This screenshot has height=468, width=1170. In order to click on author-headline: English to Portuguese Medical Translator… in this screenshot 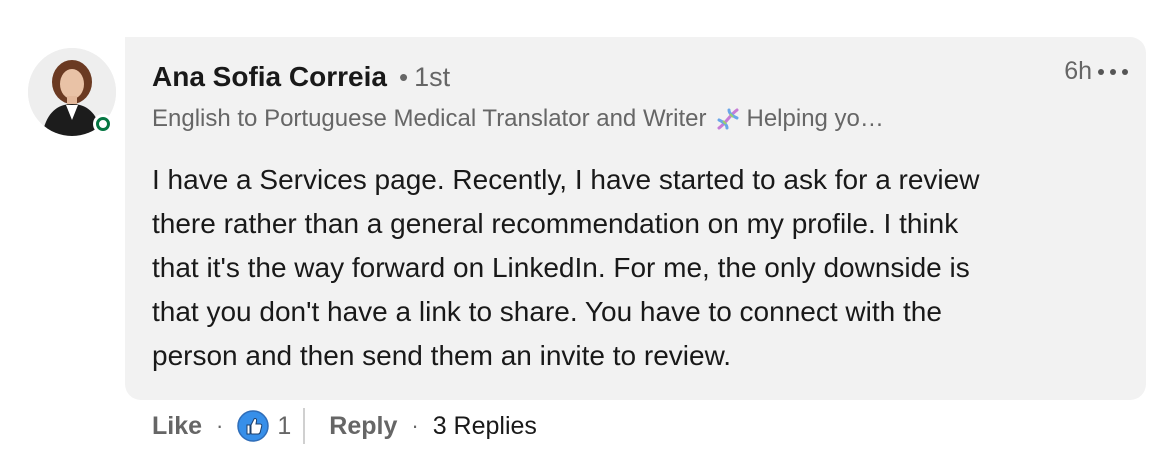, I will do `click(518, 119)`.